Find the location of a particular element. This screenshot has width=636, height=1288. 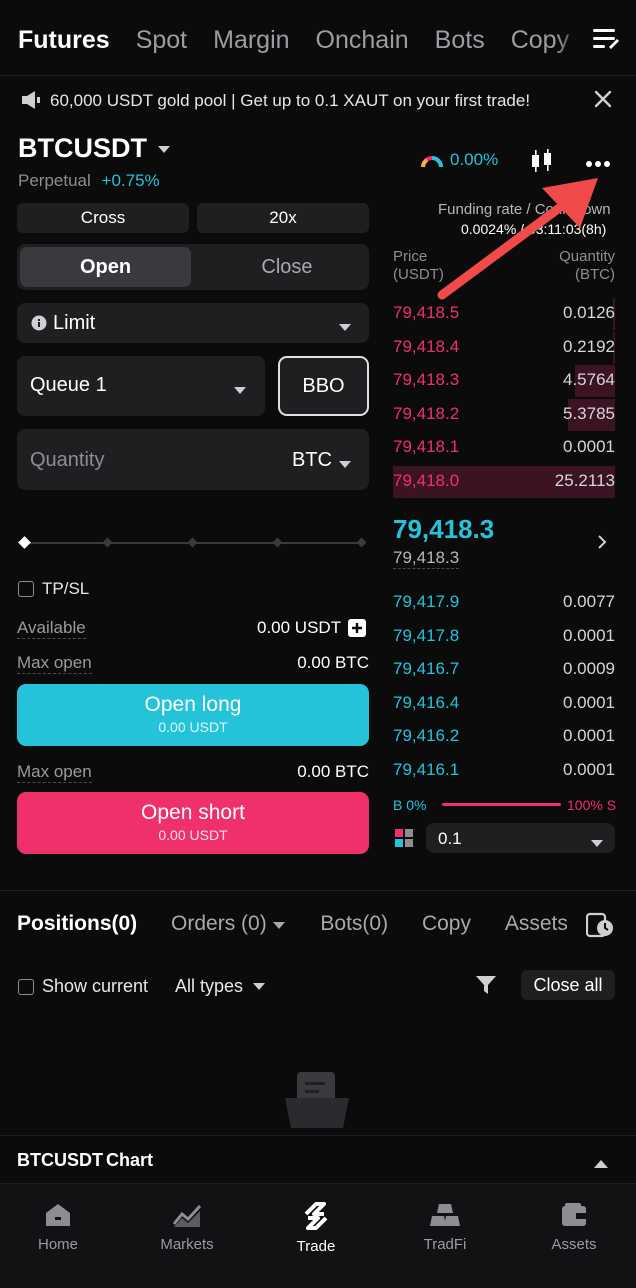

ask-quantity: 0.0001 is located at coordinates (589, 447).